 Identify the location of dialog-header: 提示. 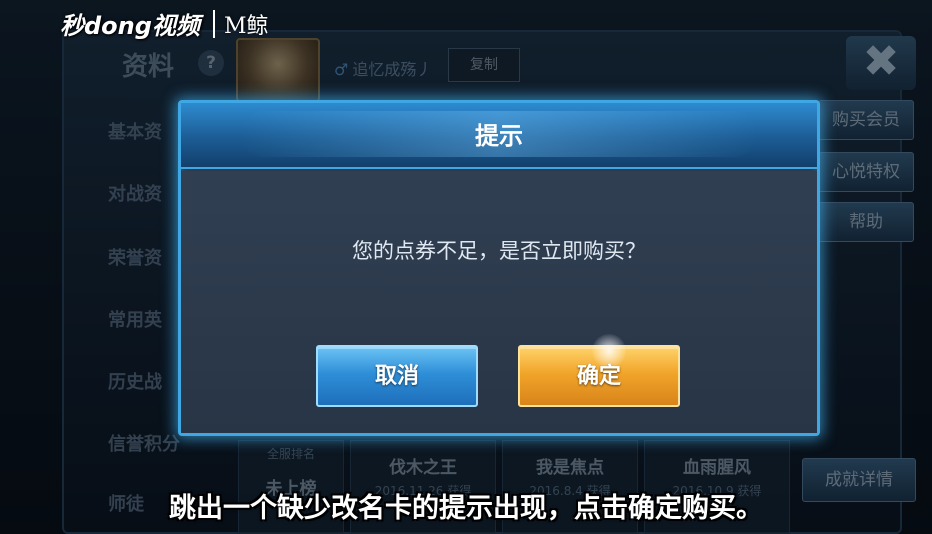
(499, 136).